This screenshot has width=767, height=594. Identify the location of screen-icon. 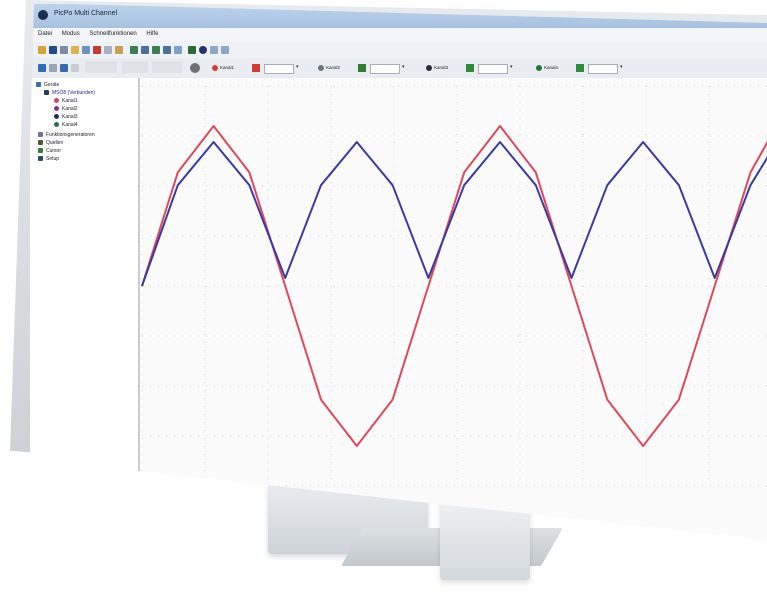
(225, 50).